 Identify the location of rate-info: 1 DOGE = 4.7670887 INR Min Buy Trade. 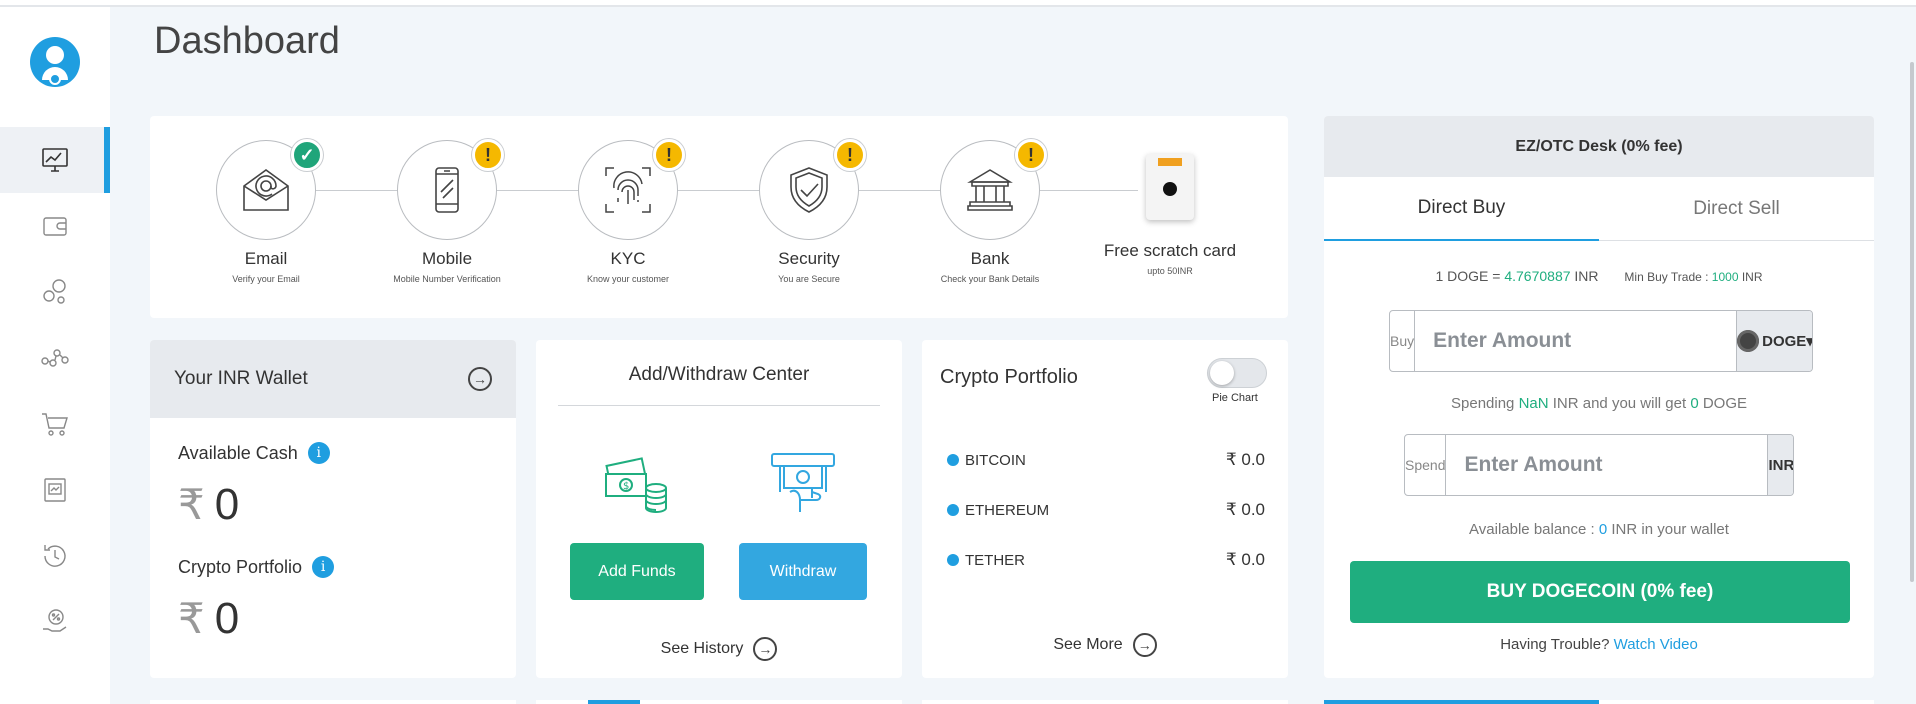
(1599, 276).